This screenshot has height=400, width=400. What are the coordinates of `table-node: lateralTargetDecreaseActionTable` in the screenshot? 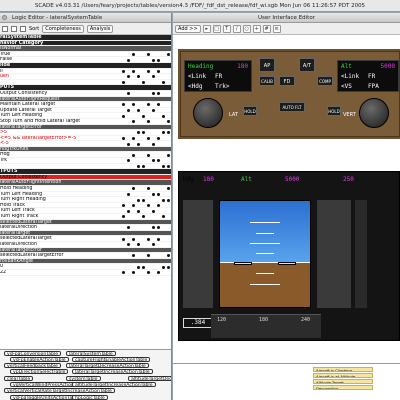 It's located at (107, 366).